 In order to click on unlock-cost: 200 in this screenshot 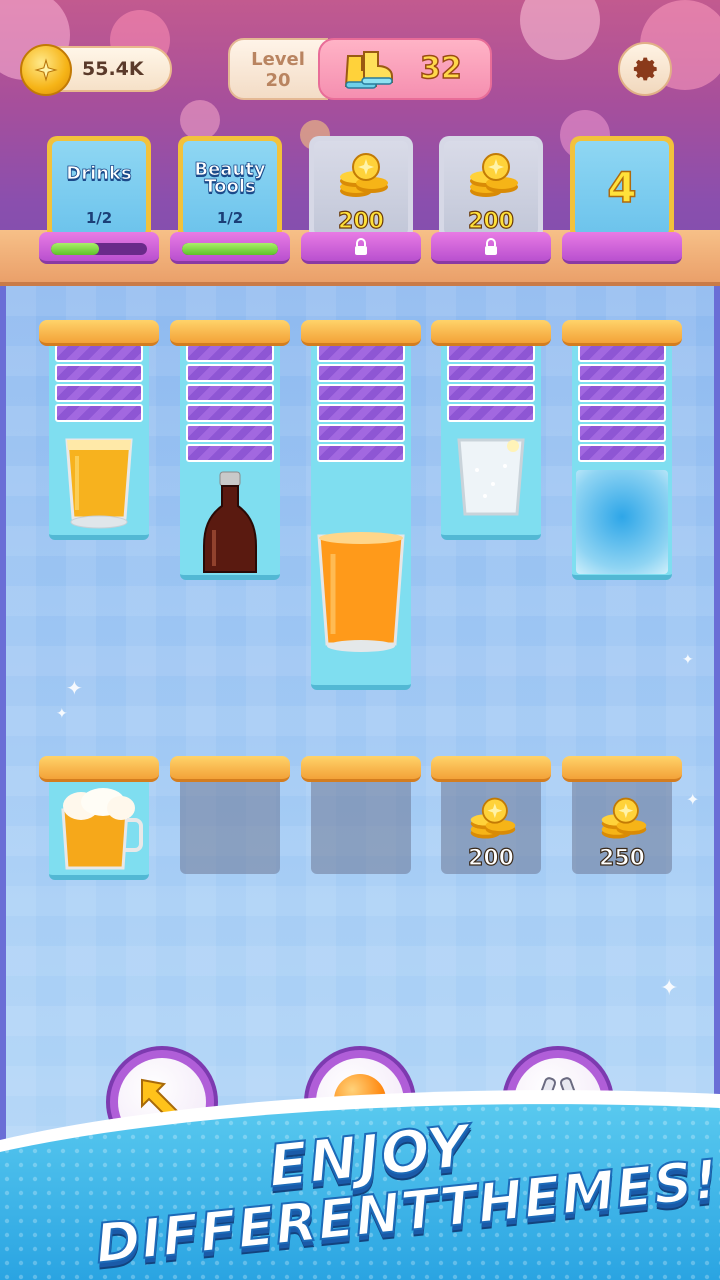, I will do `click(490, 221)`.